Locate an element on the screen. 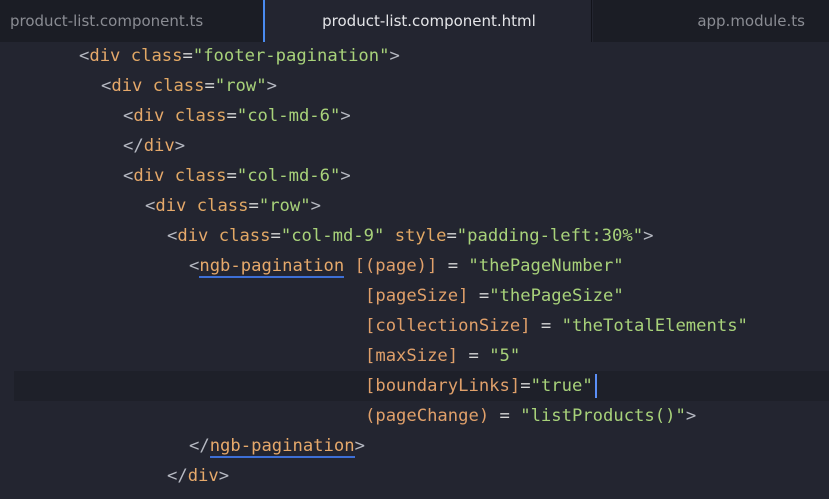  code-line: (pageChange) = "listProducts()"> is located at coordinates (530, 416).